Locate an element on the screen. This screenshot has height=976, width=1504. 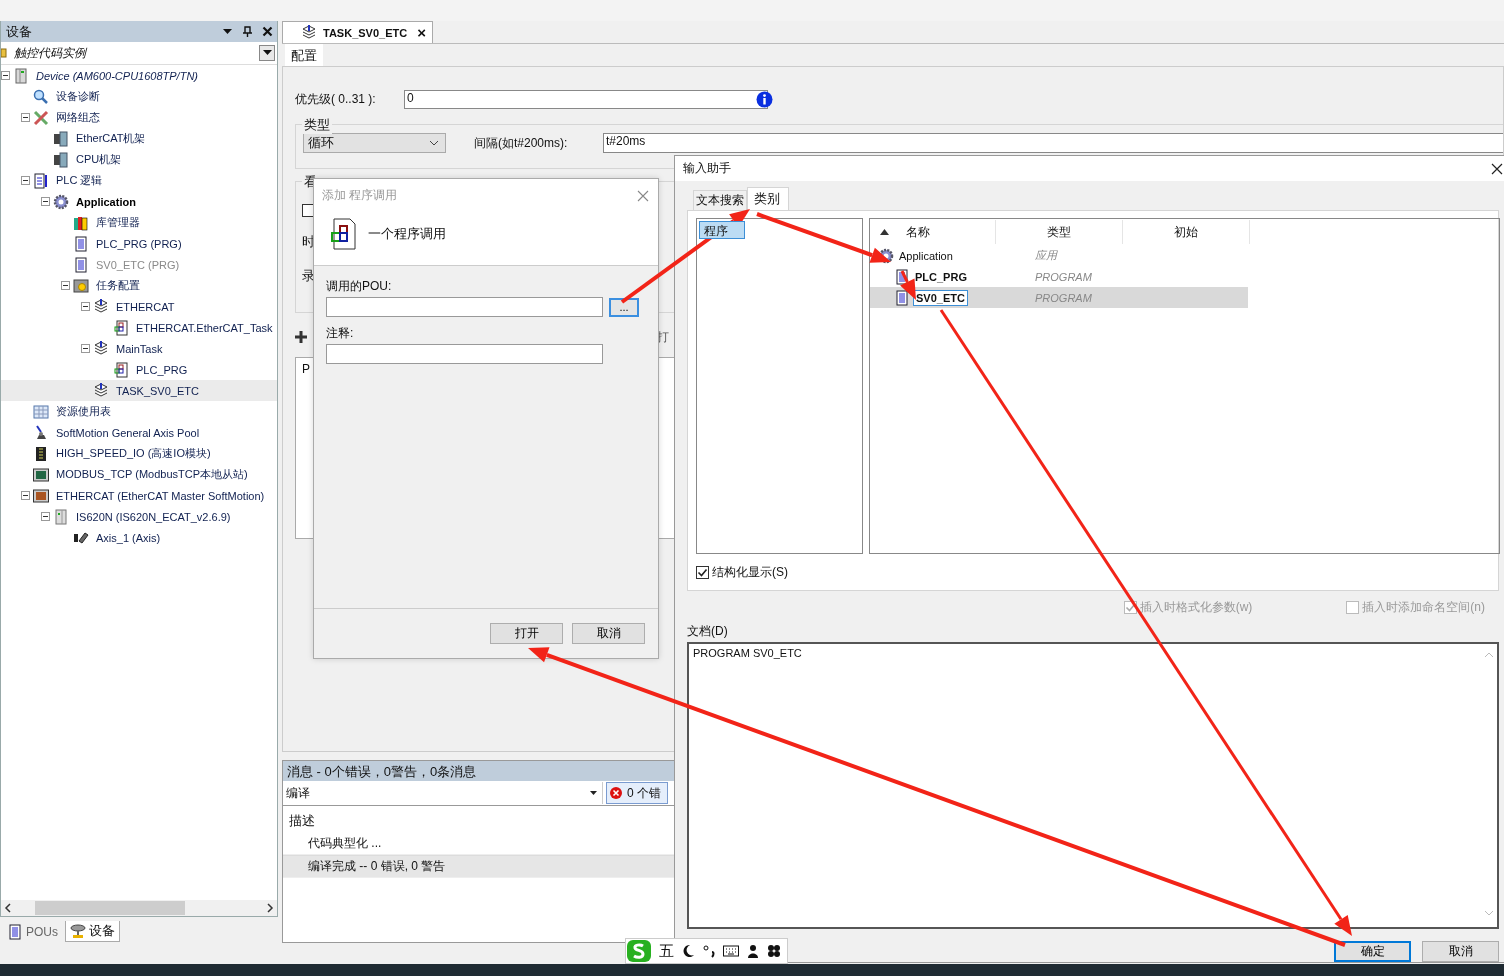
tree-item: MODBUS_TCP (ModbusTCP本地从站) is located at coordinates (139, 474).